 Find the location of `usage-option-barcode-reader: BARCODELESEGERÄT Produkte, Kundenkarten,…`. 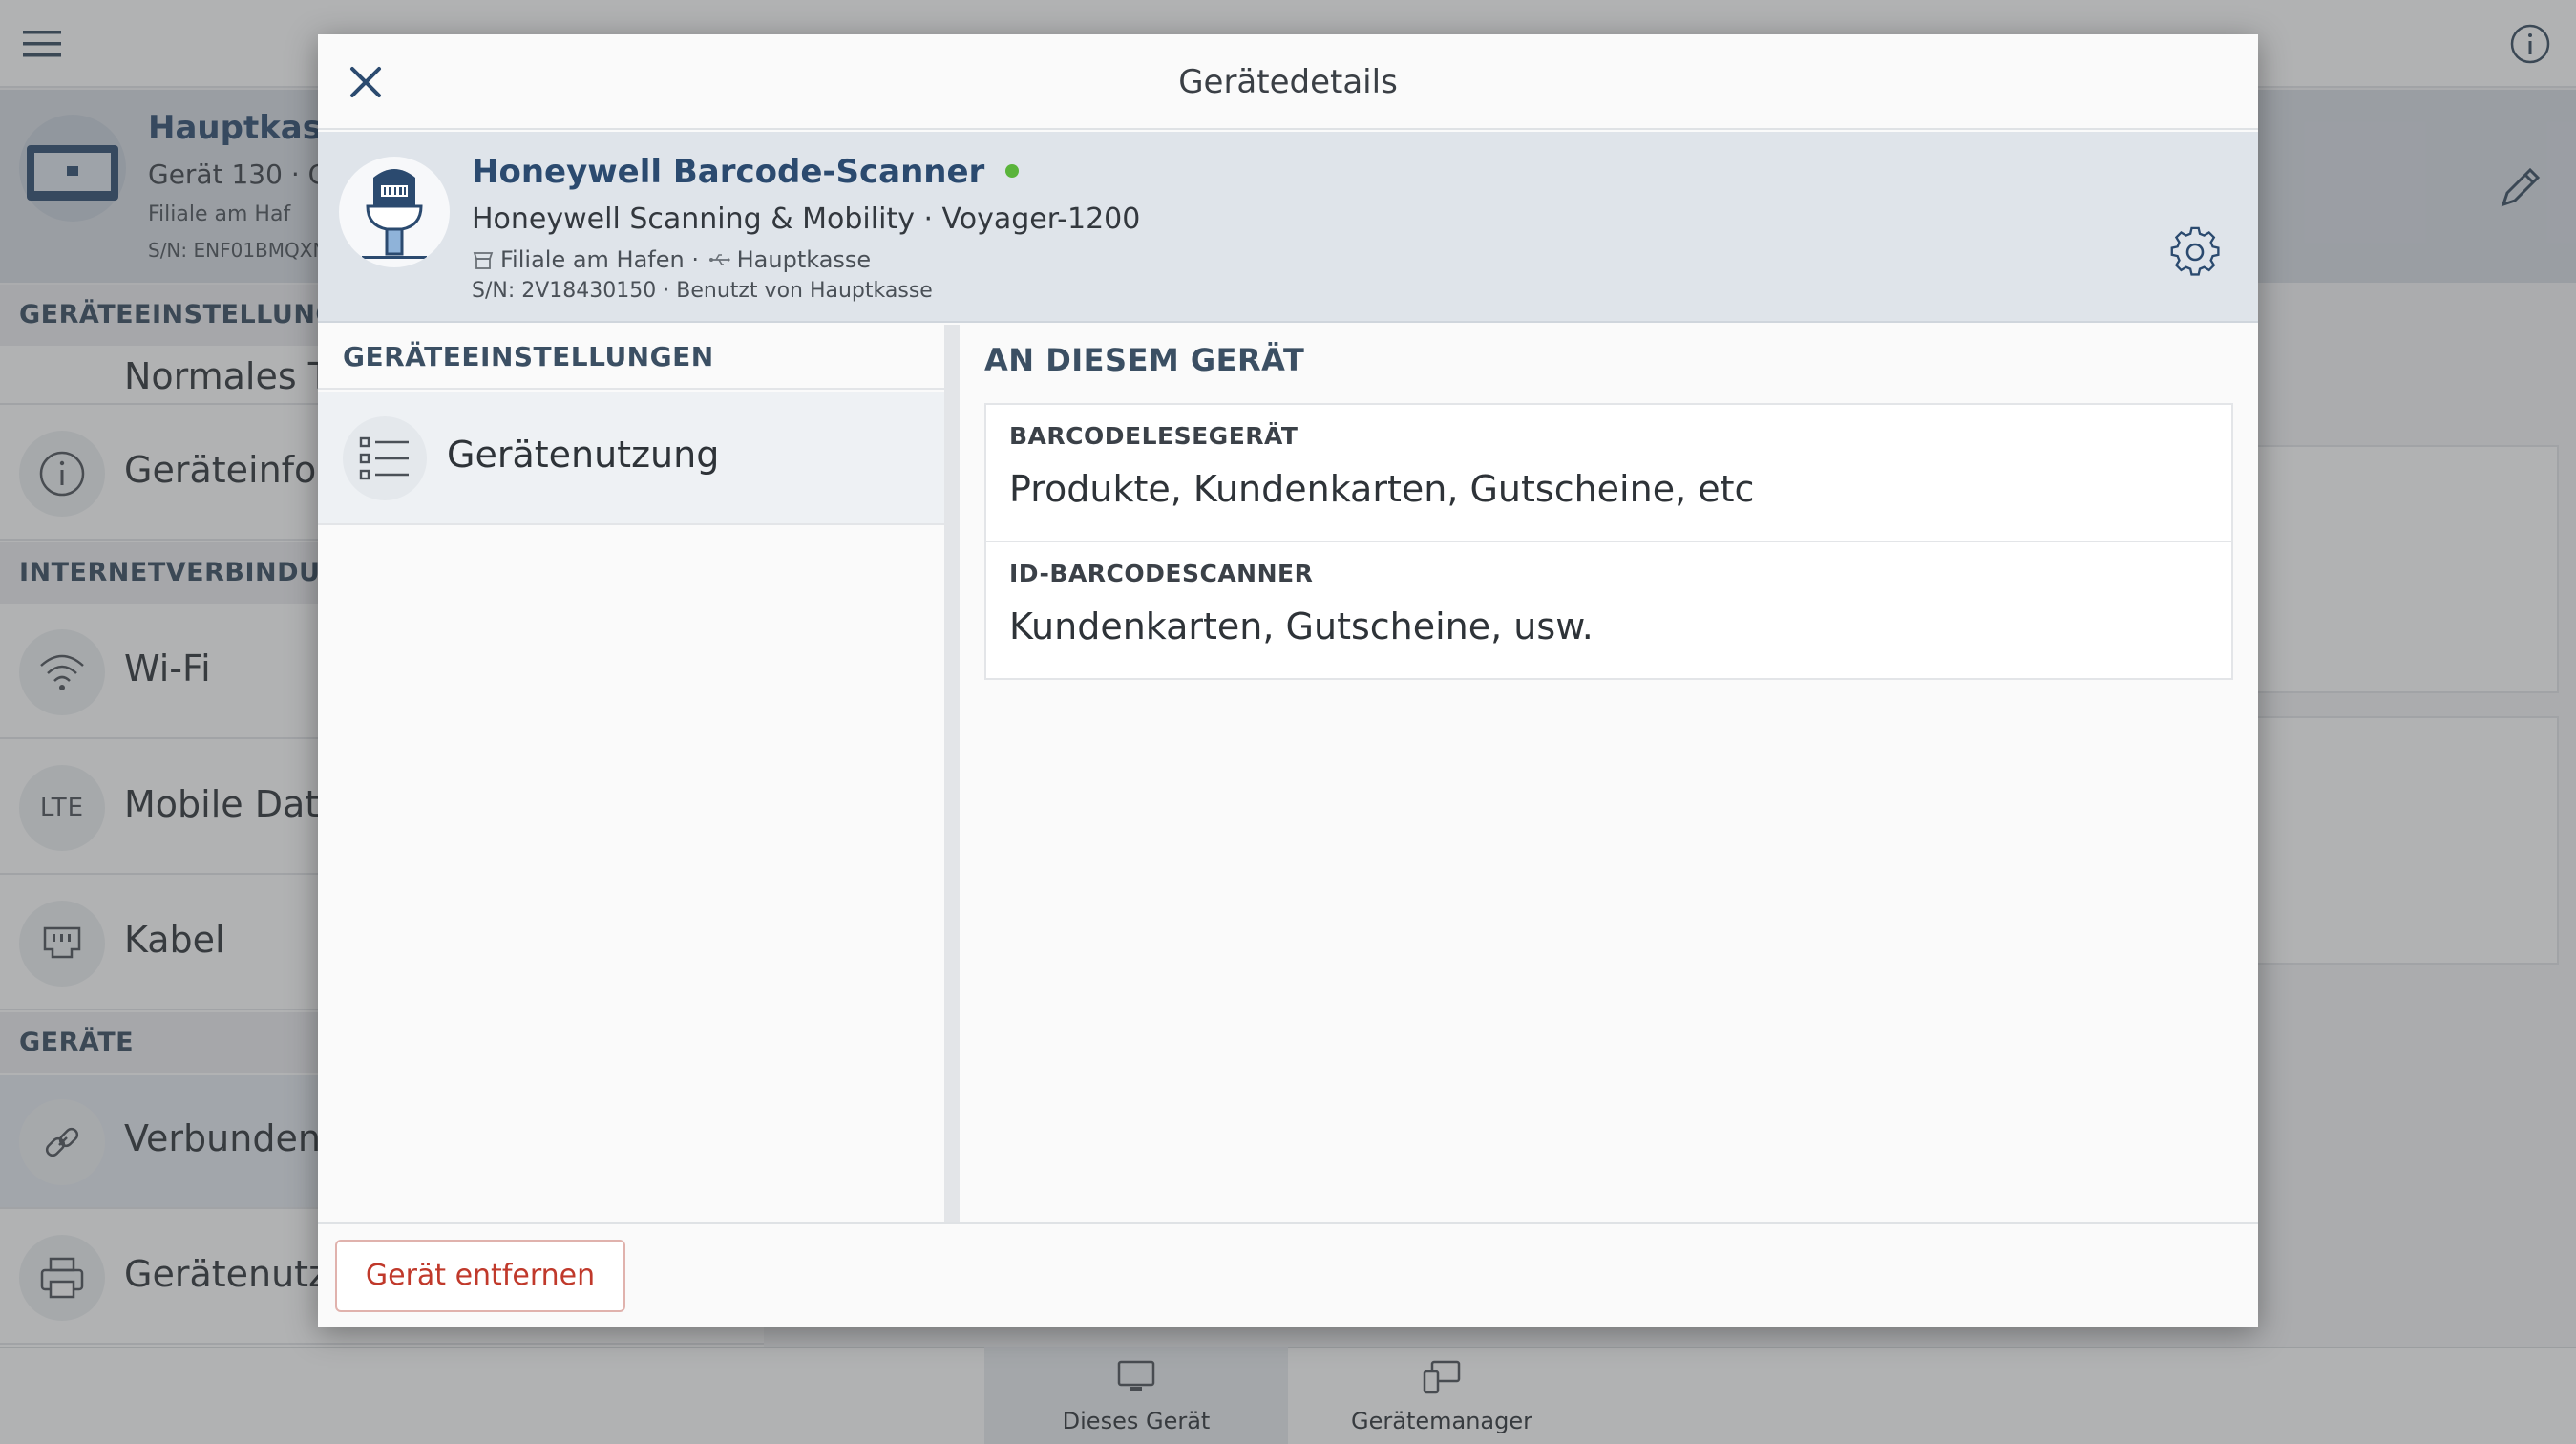

usage-option-barcode-reader: BARCODELESEGERÄT Produkte, Kundenkarten,… is located at coordinates (1608, 472).